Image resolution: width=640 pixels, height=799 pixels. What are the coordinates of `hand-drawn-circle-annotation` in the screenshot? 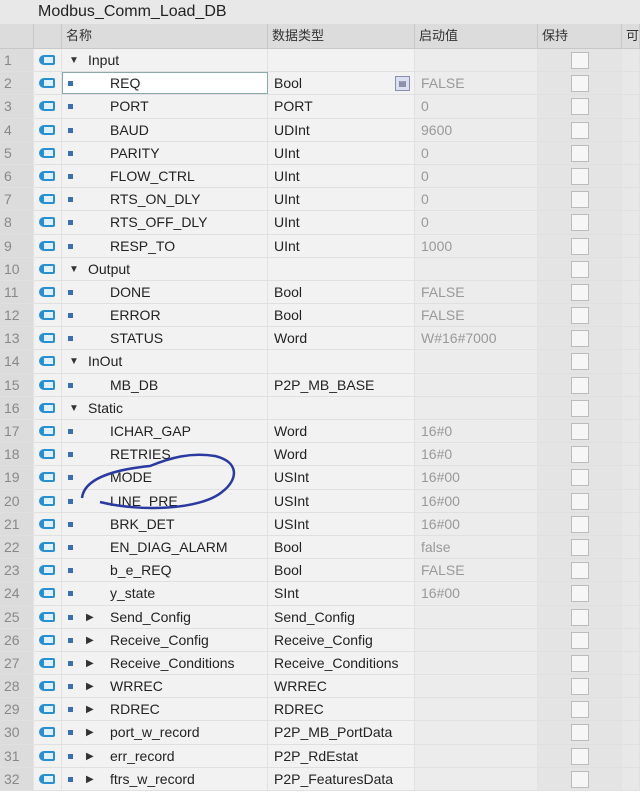 It's located at (158, 481).